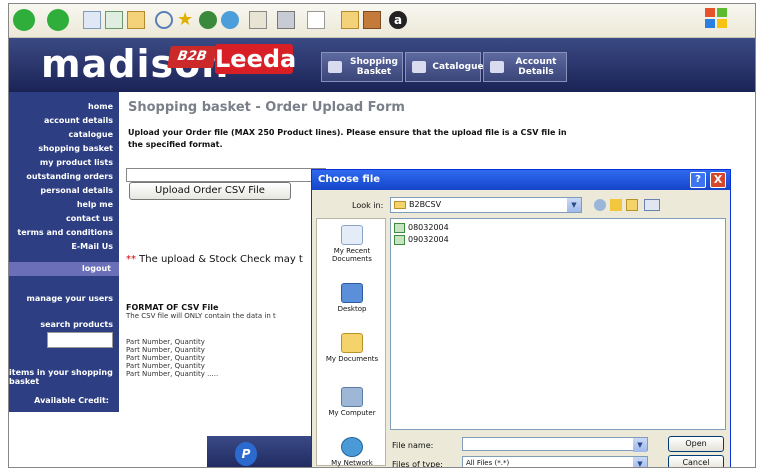 The height and width of the screenshot is (472, 760). What do you see at coordinates (398, 20) in the screenshot?
I see `at-icon: a` at bounding box center [398, 20].